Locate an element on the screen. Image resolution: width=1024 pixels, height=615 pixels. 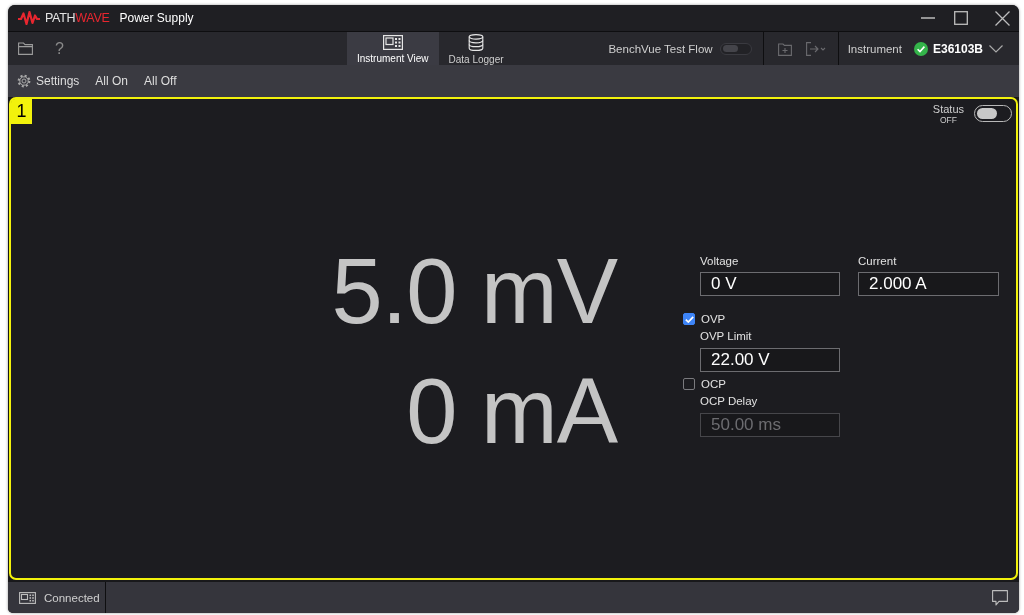
voltage-label: Voltage is located at coordinates (719, 261).